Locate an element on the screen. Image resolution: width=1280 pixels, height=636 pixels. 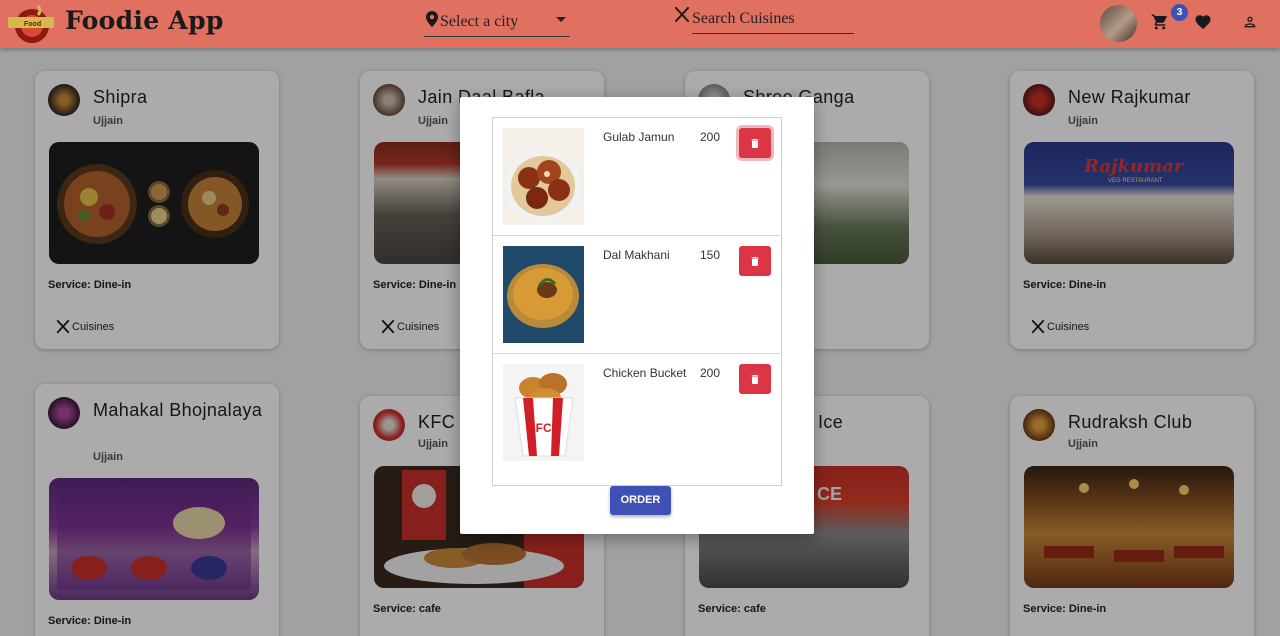
cart-item-price: 150 is located at coordinates (710, 255).